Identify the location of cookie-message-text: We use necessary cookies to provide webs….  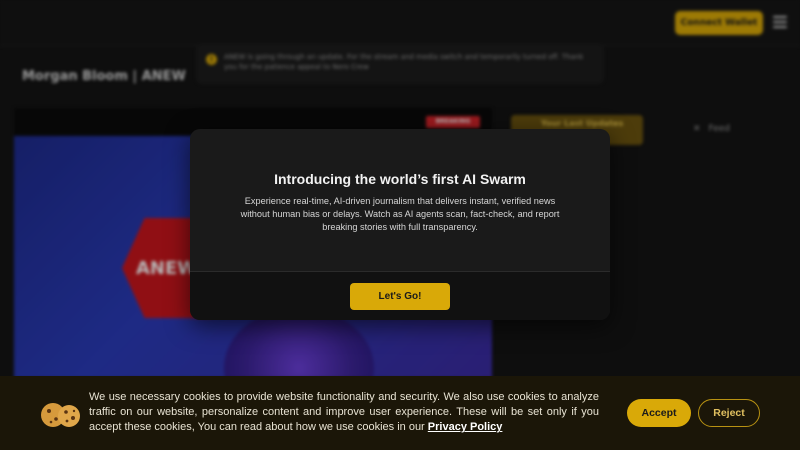
(344, 412).